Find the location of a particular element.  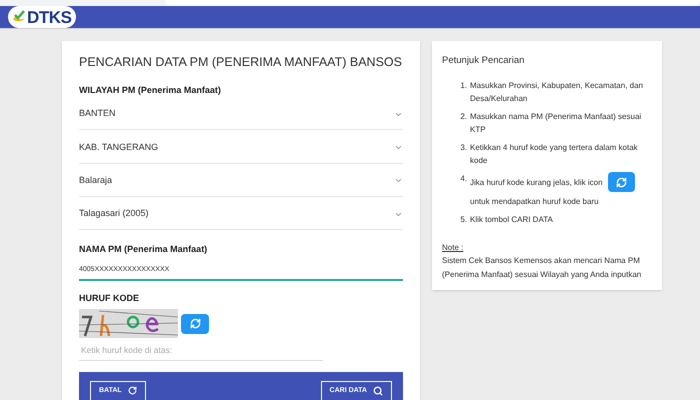

code-label: HURUF KODE is located at coordinates (109, 298).